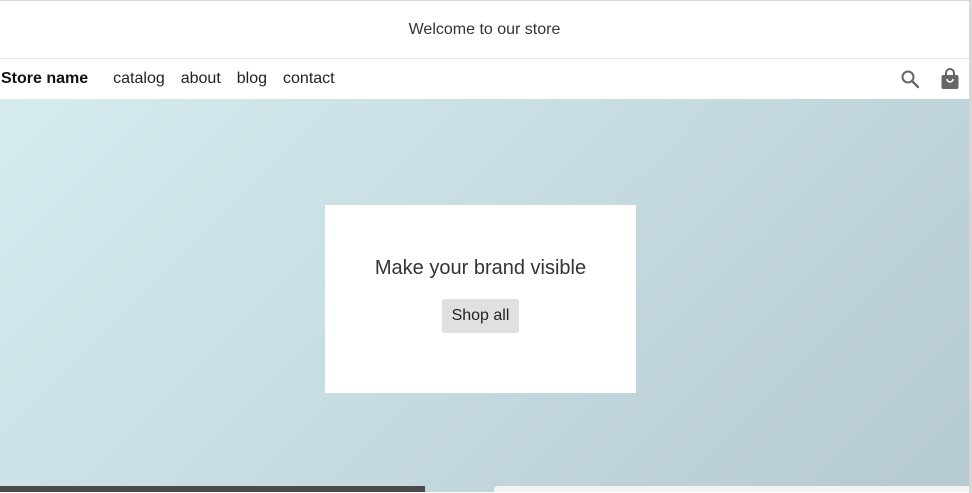 Image resolution: width=972 pixels, height=493 pixels. Describe the element at coordinates (480, 316) in the screenshot. I see `shop-all-button: Shop all` at that location.